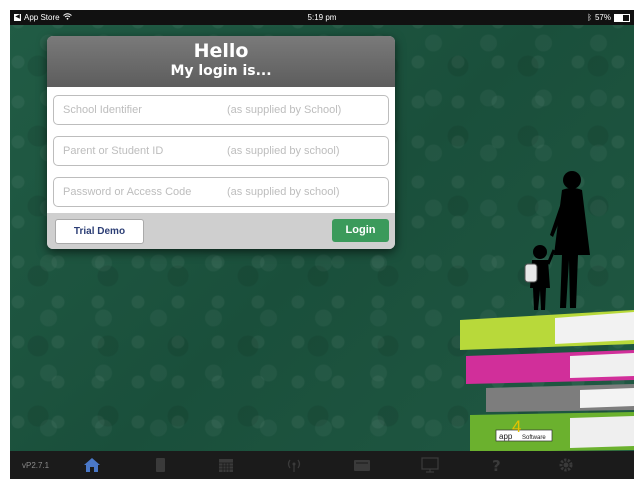 The width and height of the screenshot is (634, 479). I want to click on parent-student-id-placeholder: Parent or Student ID, so click(113, 151).